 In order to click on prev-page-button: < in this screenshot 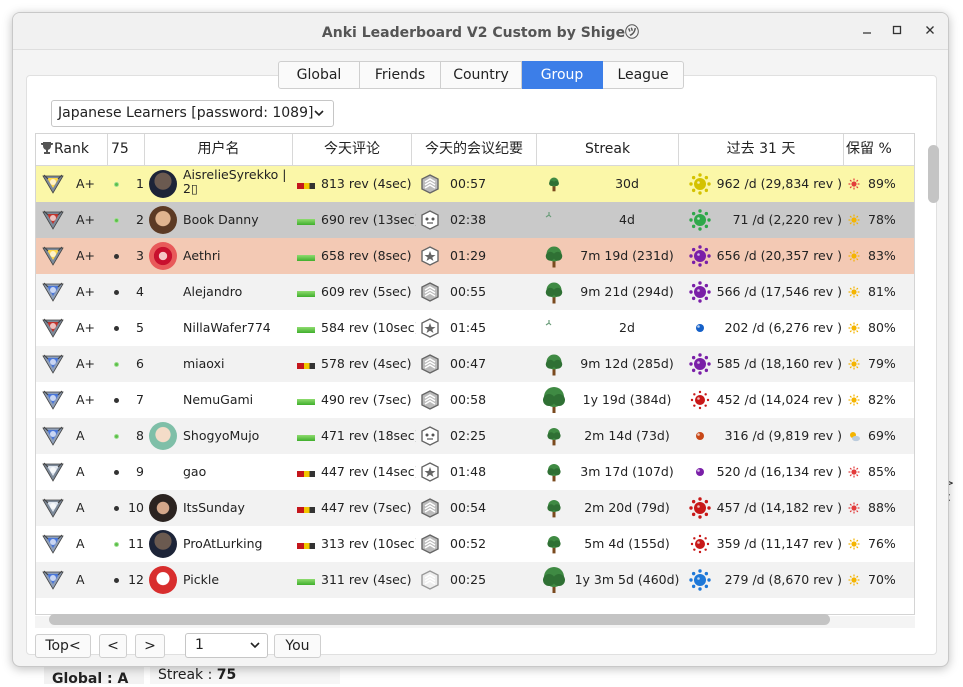, I will do `click(113, 646)`.